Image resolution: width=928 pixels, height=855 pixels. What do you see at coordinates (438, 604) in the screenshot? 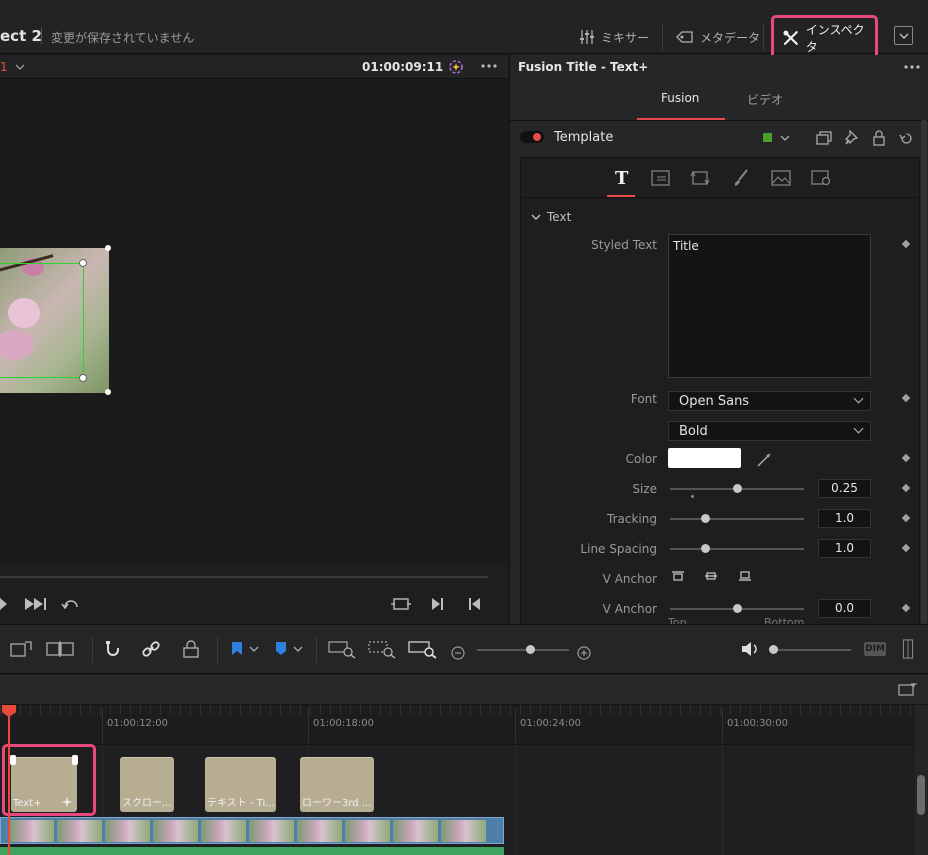
I see `next-frame-icon` at bounding box center [438, 604].